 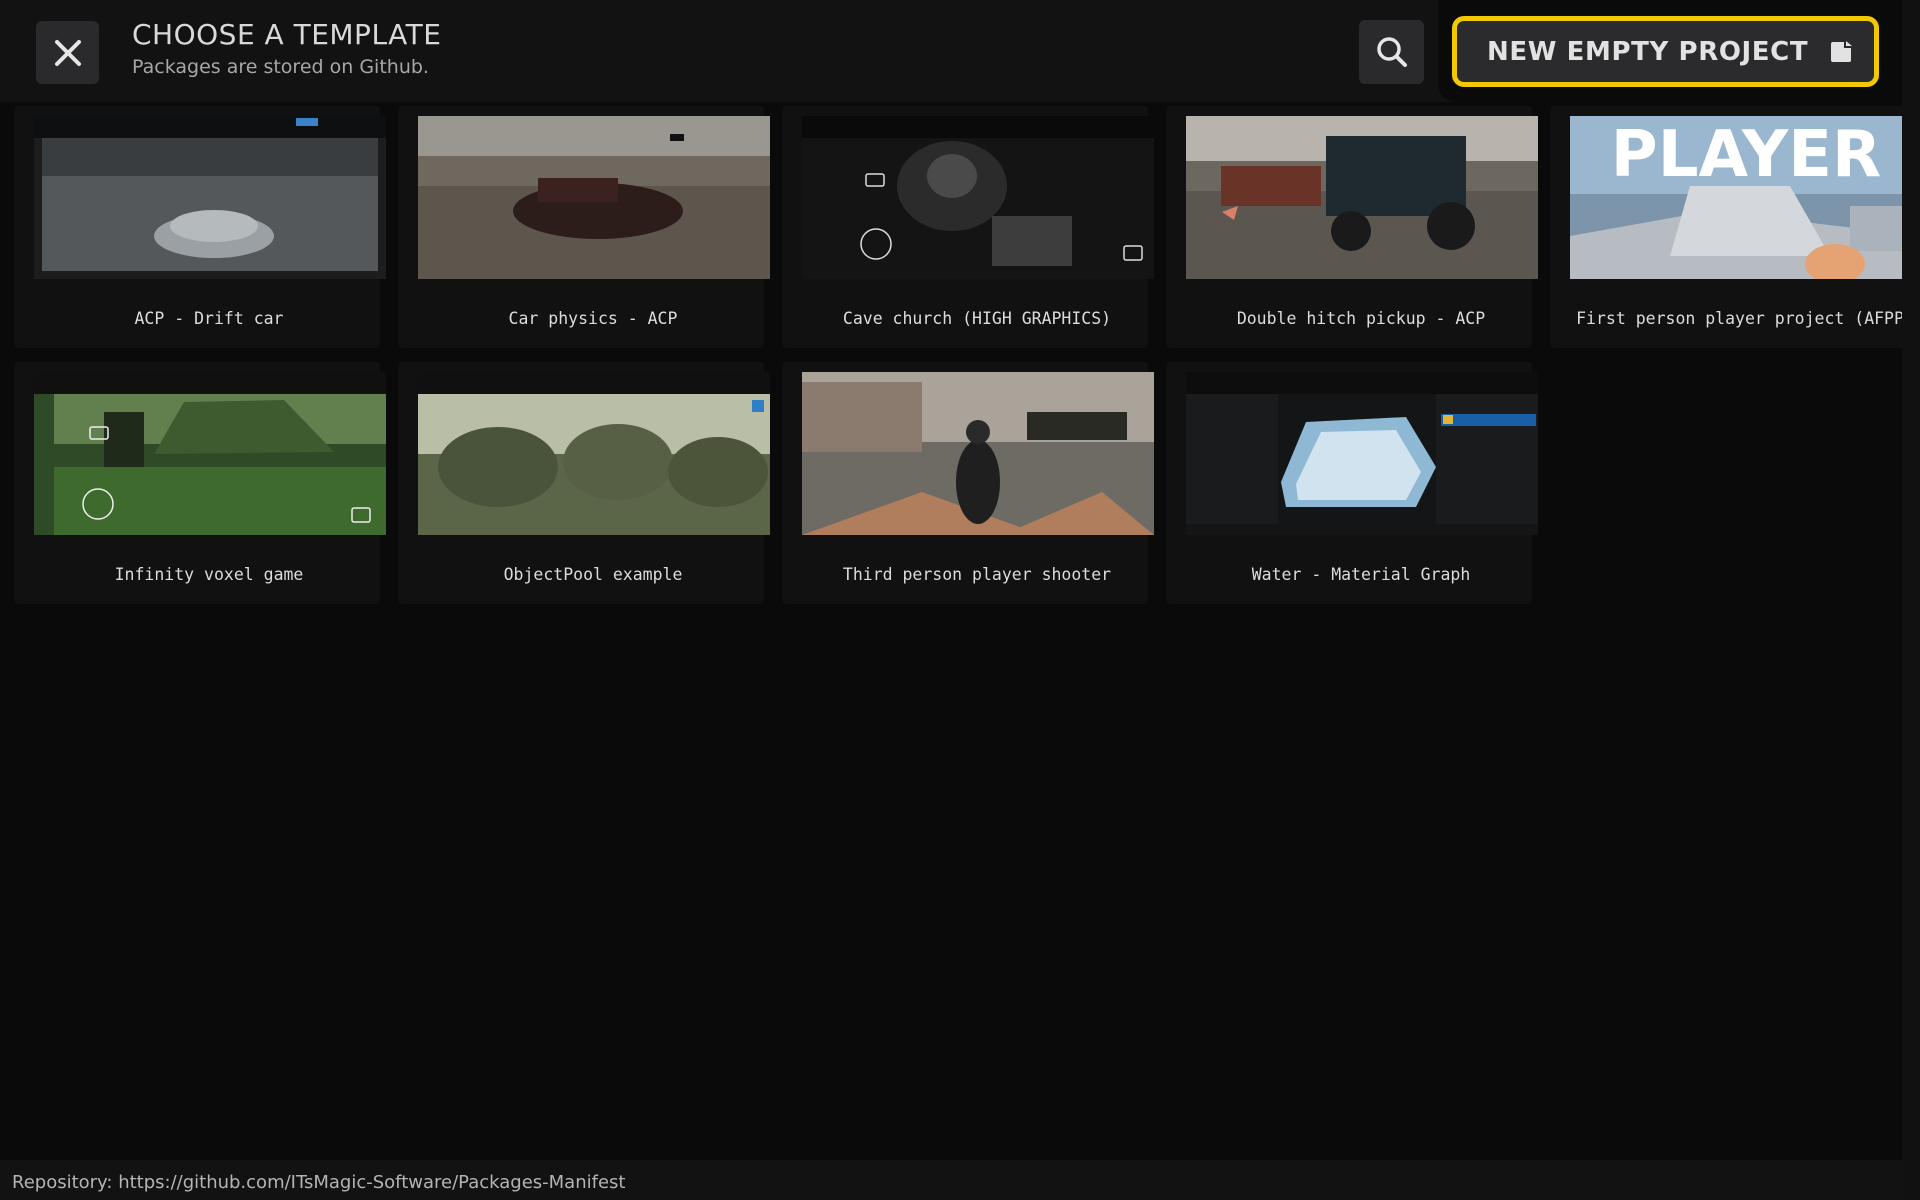 I want to click on template-label: Double hitch pickup - ACP, so click(x=1361, y=318).